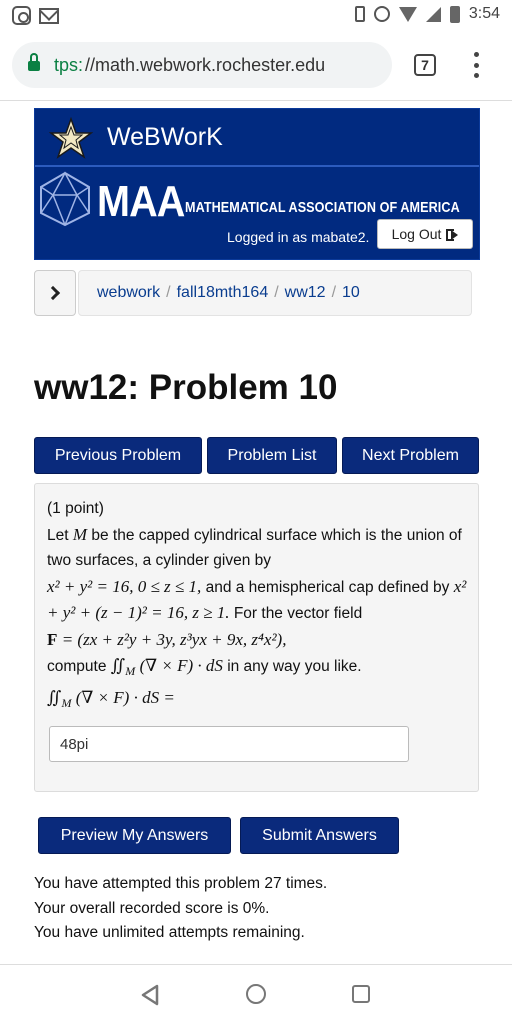  Describe the element at coordinates (125, 697) in the screenshot. I see `answer-label: (∇ × F) · dS =` at that location.